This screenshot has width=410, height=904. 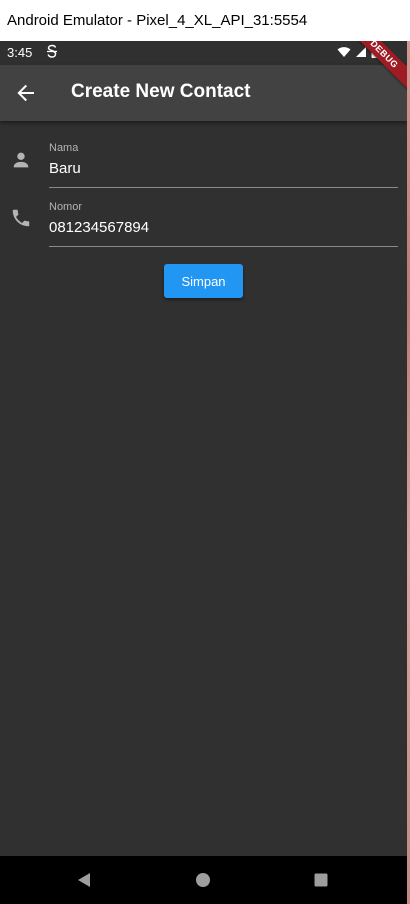 I want to click on nav-back-button, so click(x=84, y=880).